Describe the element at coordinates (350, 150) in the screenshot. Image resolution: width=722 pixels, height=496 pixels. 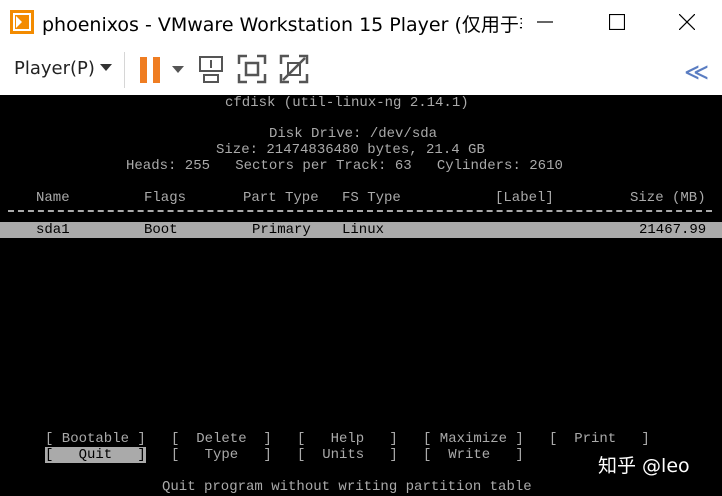
I see `disk-size: Size: 21474836480 bytes, 21.4 GB` at that location.